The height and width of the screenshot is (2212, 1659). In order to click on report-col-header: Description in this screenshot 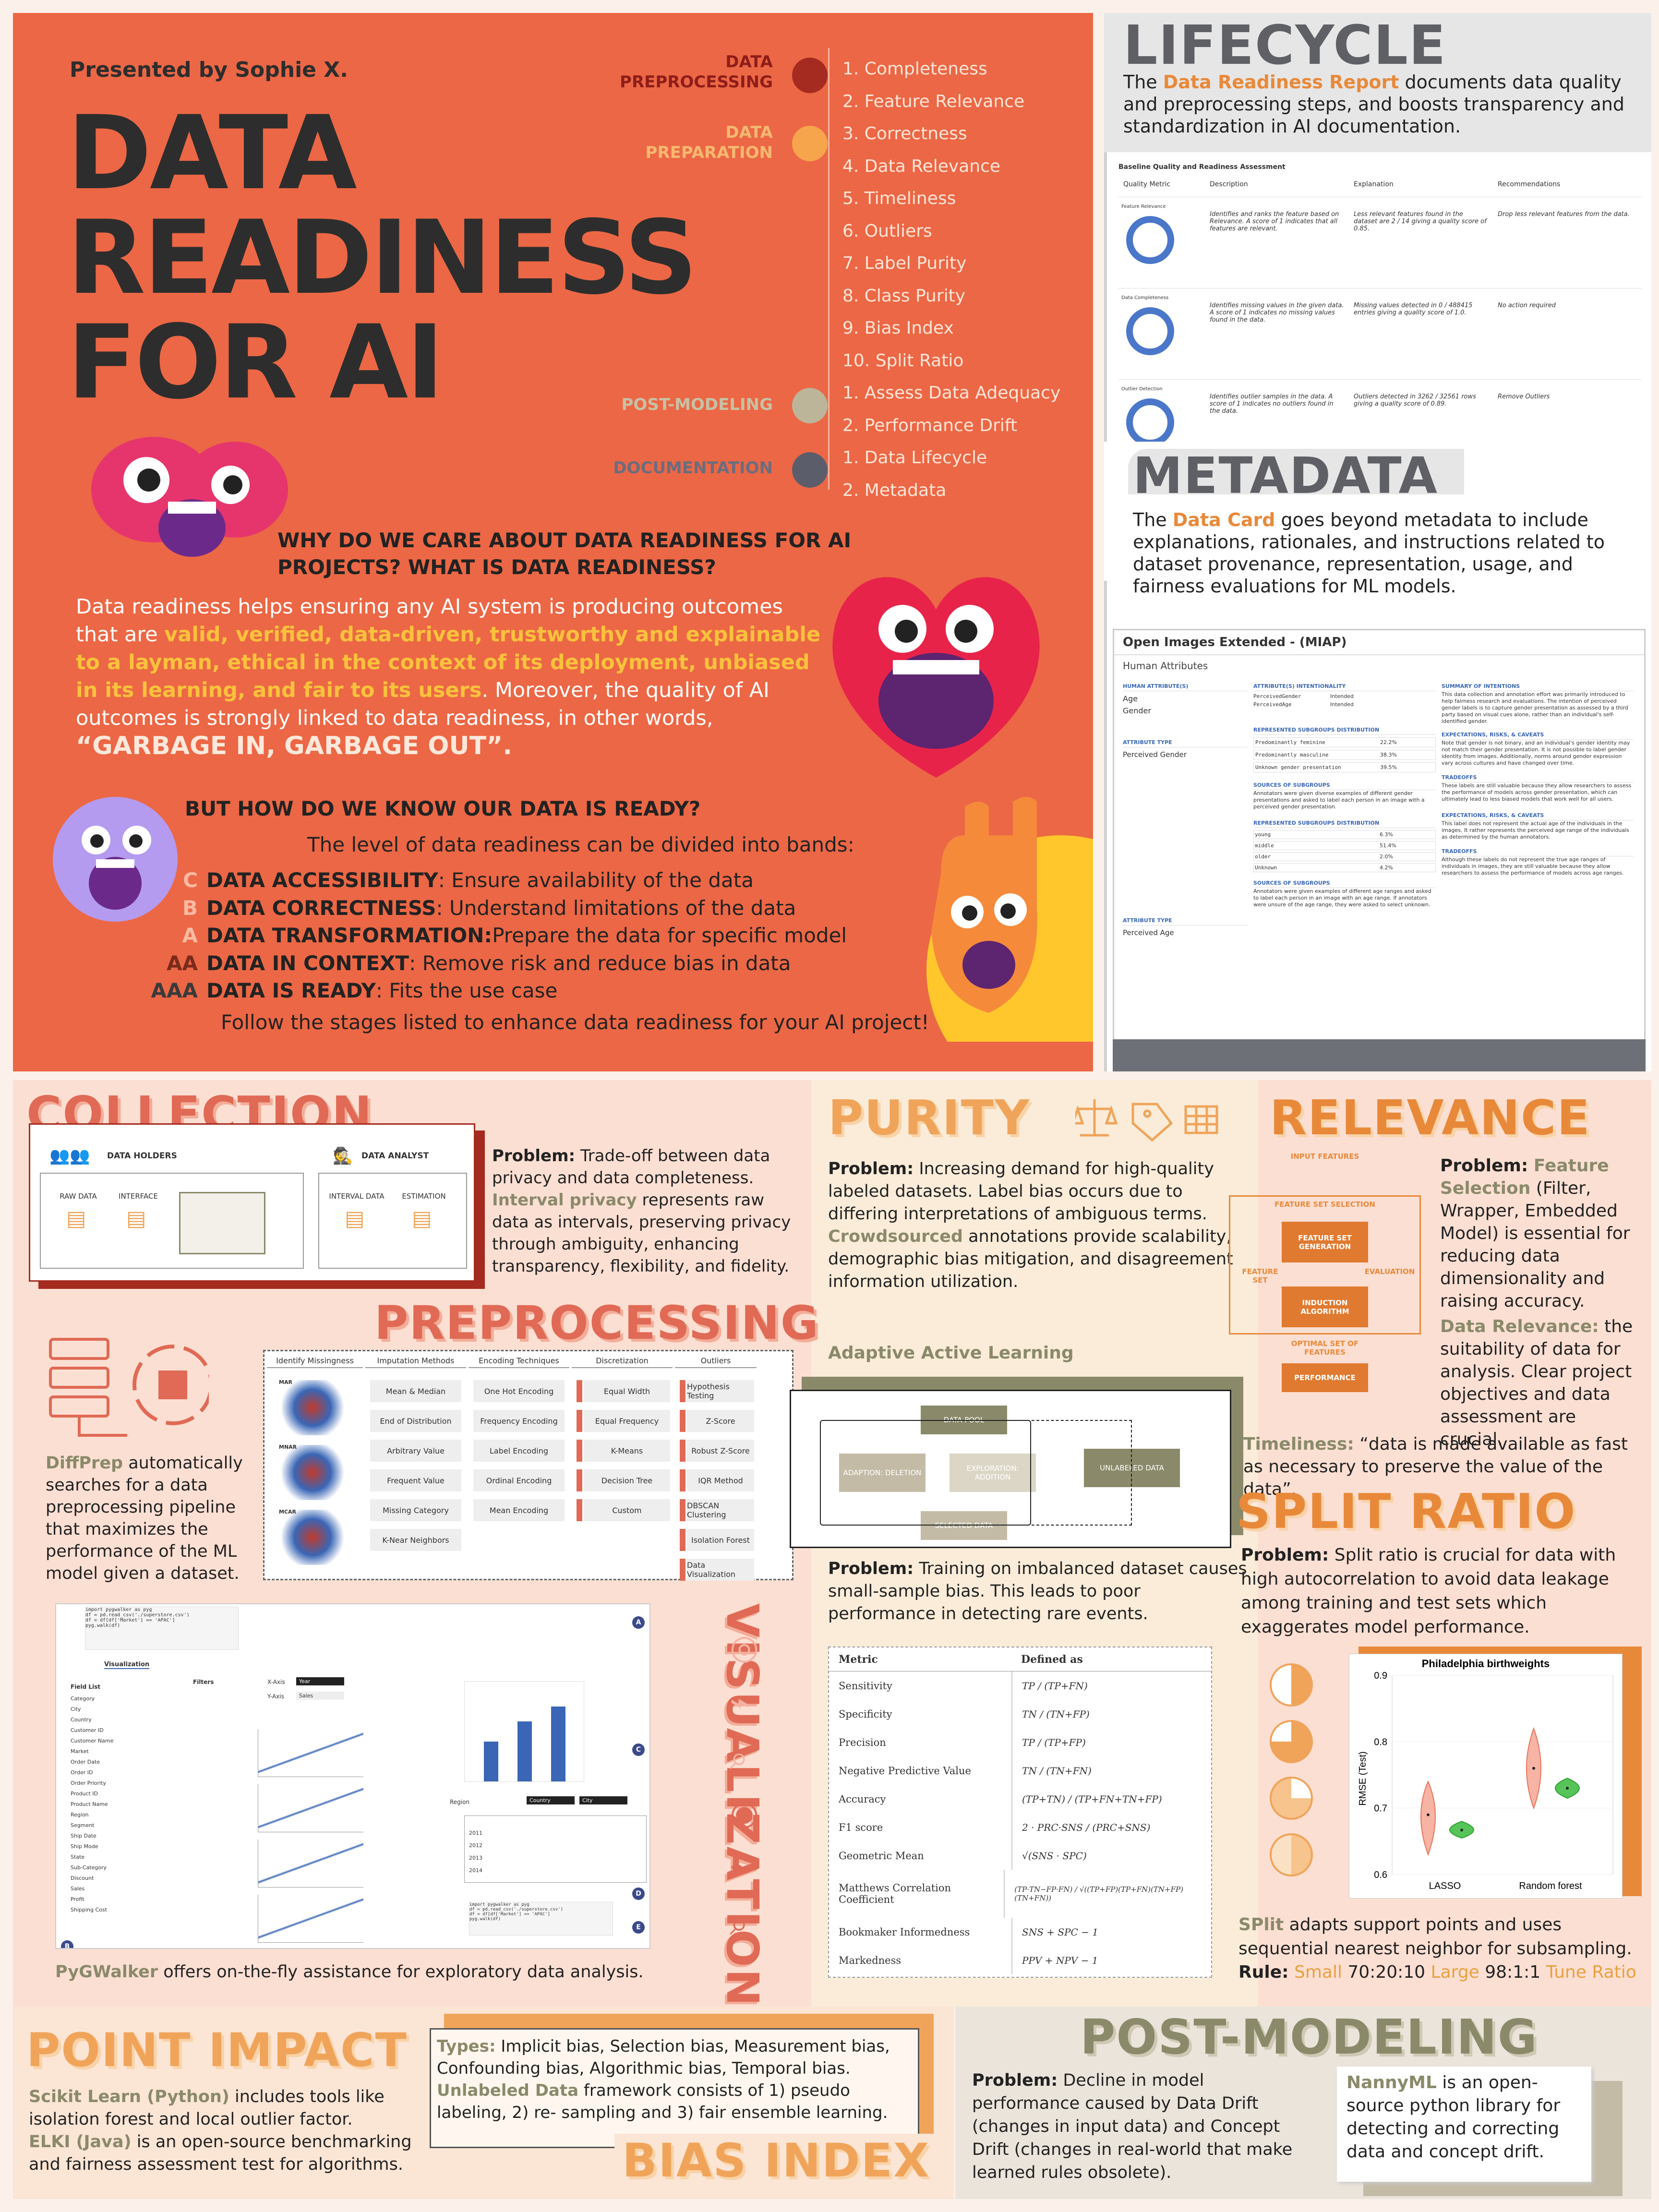, I will do `click(1229, 184)`.